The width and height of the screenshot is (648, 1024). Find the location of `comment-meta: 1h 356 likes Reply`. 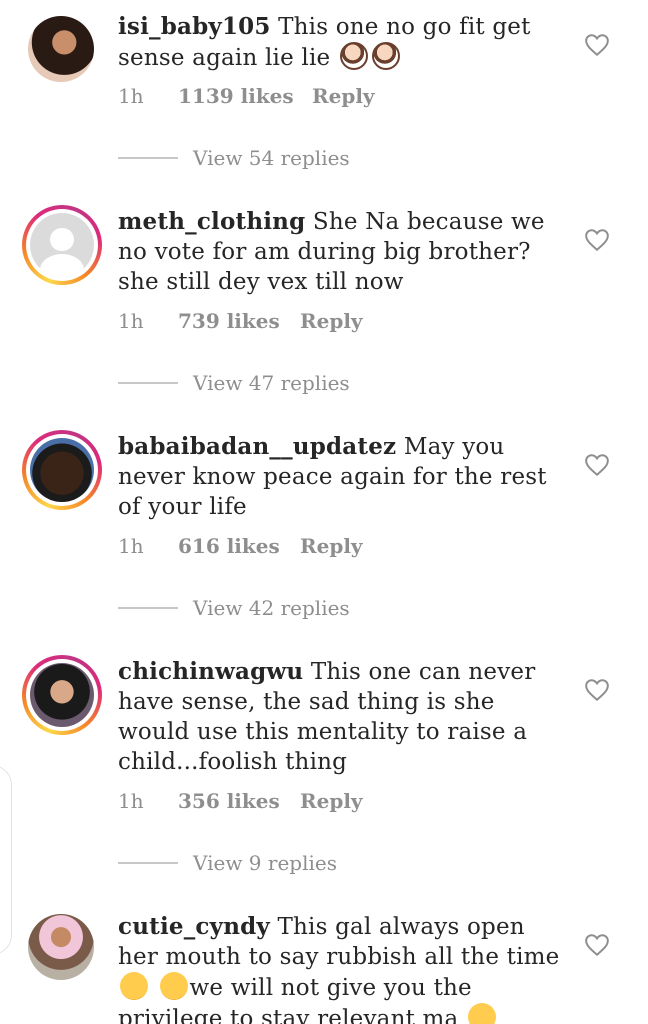

comment-meta: 1h 356 likes Reply is located at coordinates (240, 801).